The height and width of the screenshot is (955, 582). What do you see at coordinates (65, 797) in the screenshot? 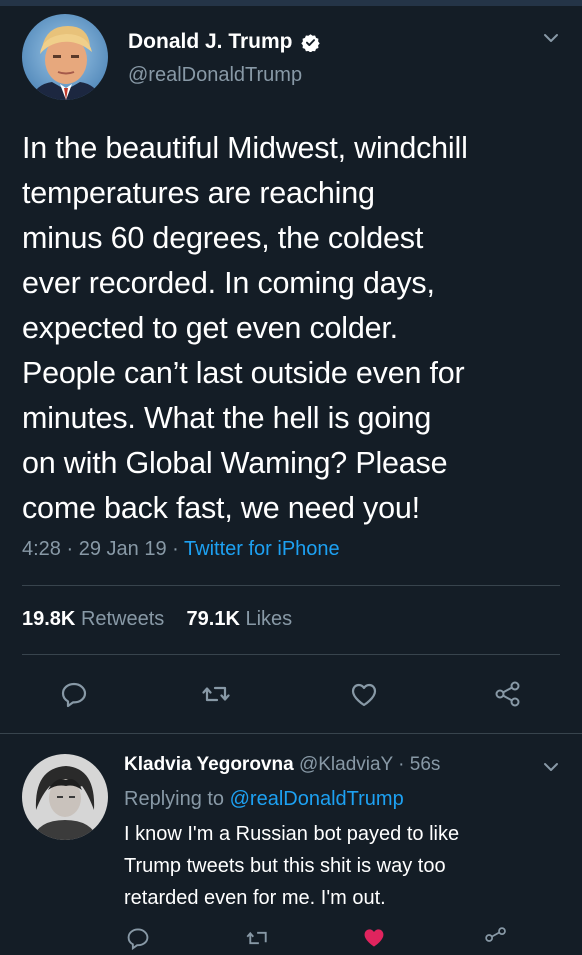
I see `reply-author-avatar` at bounding box center [65, 797].